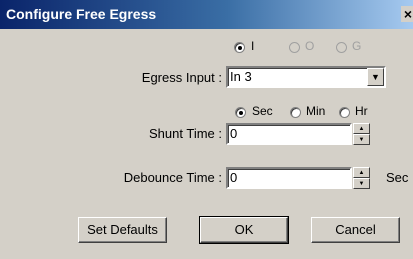 The image size is (413, 259). What do you see at coordinates (316, 111) in the screenshot?
I see `radio-unit-min-label: Min` at bounding box center [316, 111].